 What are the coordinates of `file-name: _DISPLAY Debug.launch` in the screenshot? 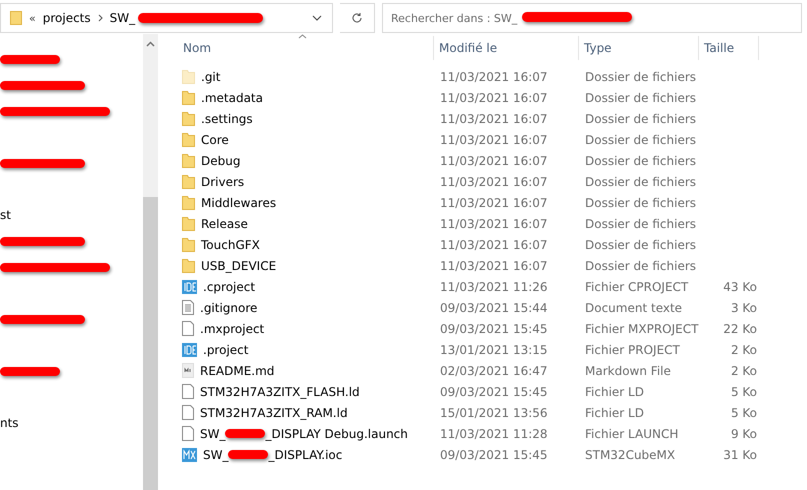 It's located at (336, 433).